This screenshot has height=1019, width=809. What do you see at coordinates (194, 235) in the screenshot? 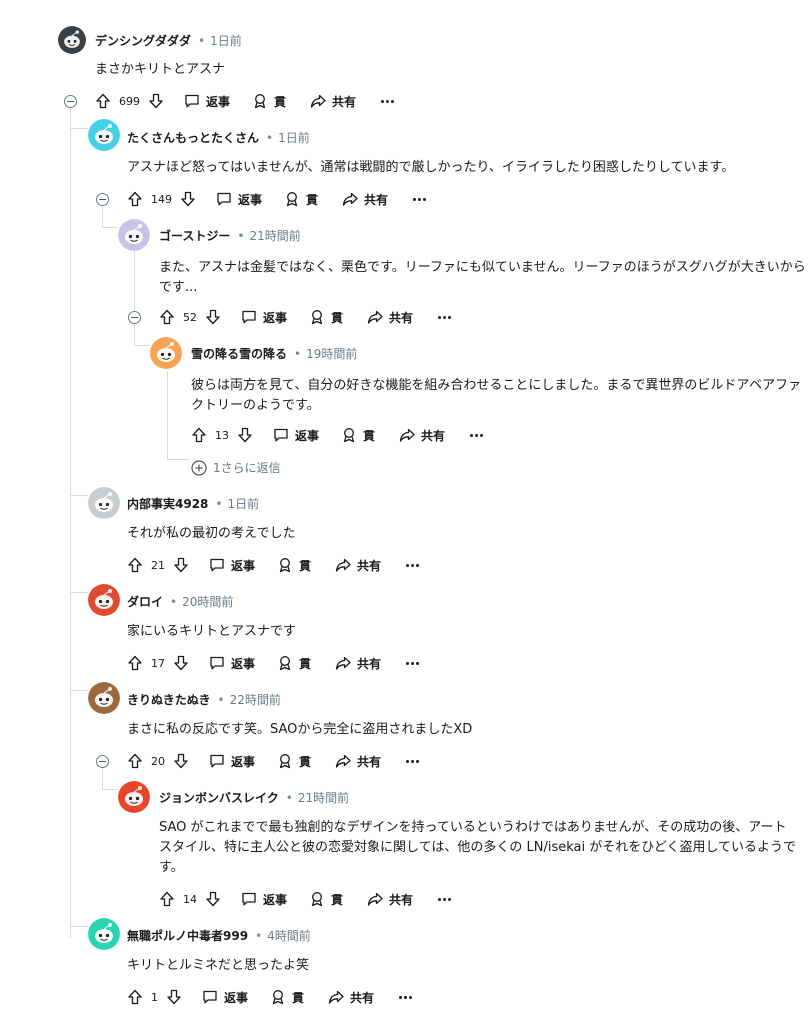
I see `username: ゴーストジー` at bounding box center [194, 235].